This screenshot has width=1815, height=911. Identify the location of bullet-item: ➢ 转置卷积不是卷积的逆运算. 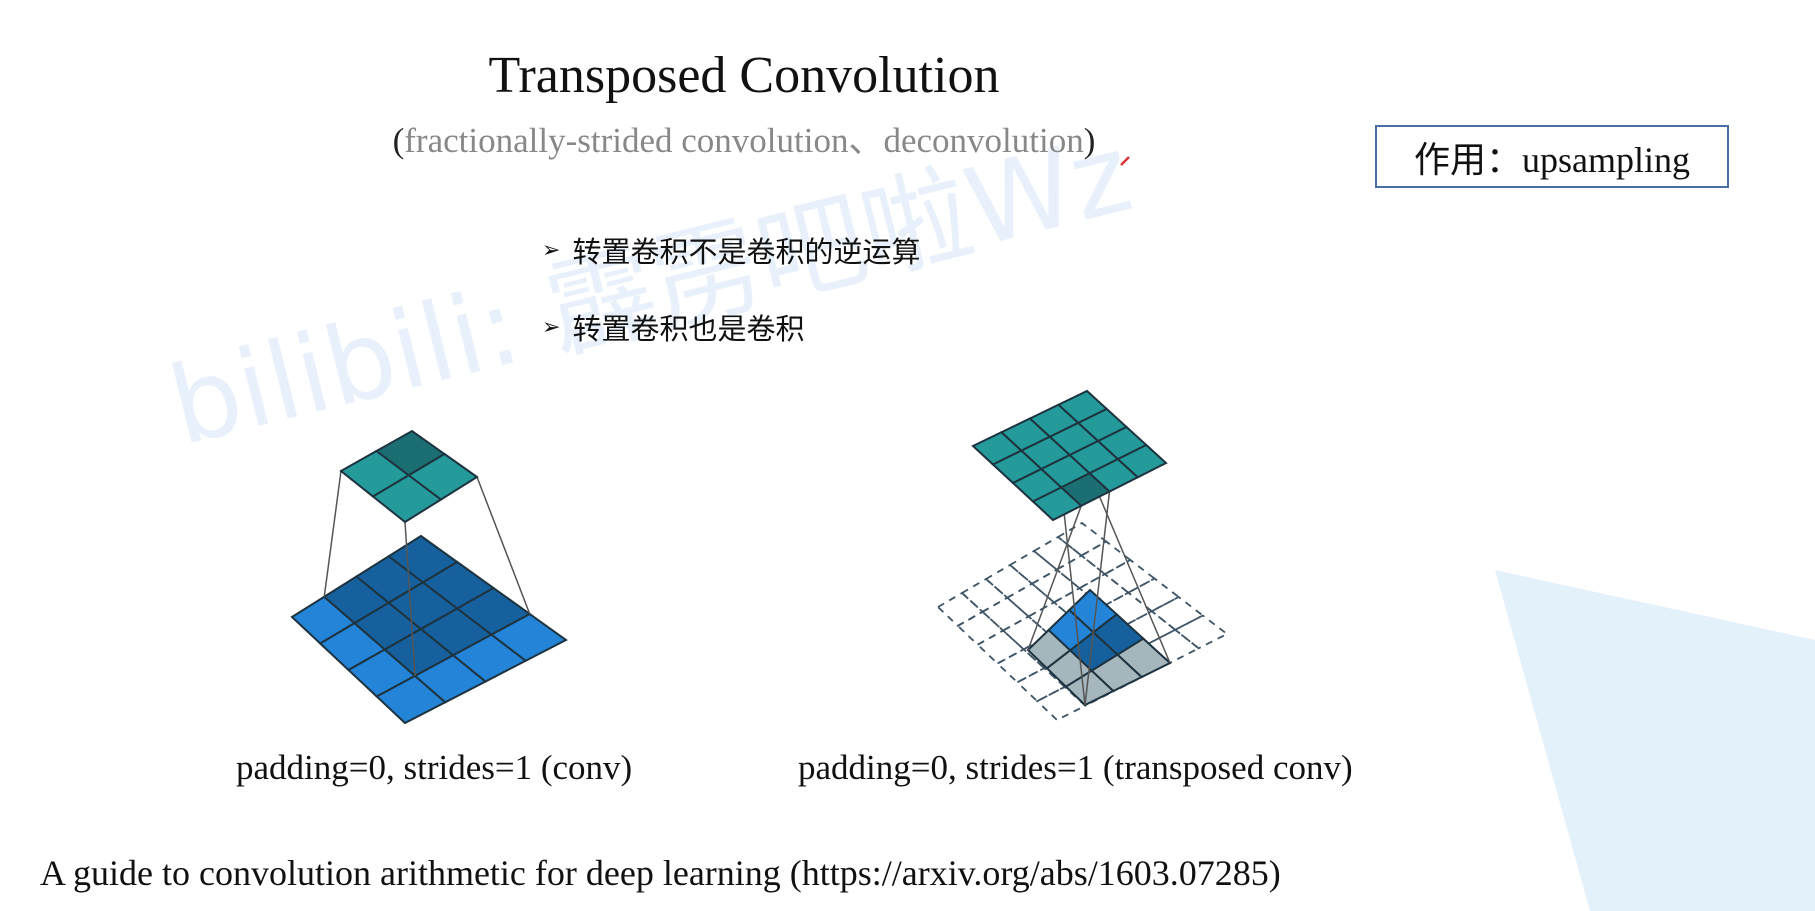
(731, 250).